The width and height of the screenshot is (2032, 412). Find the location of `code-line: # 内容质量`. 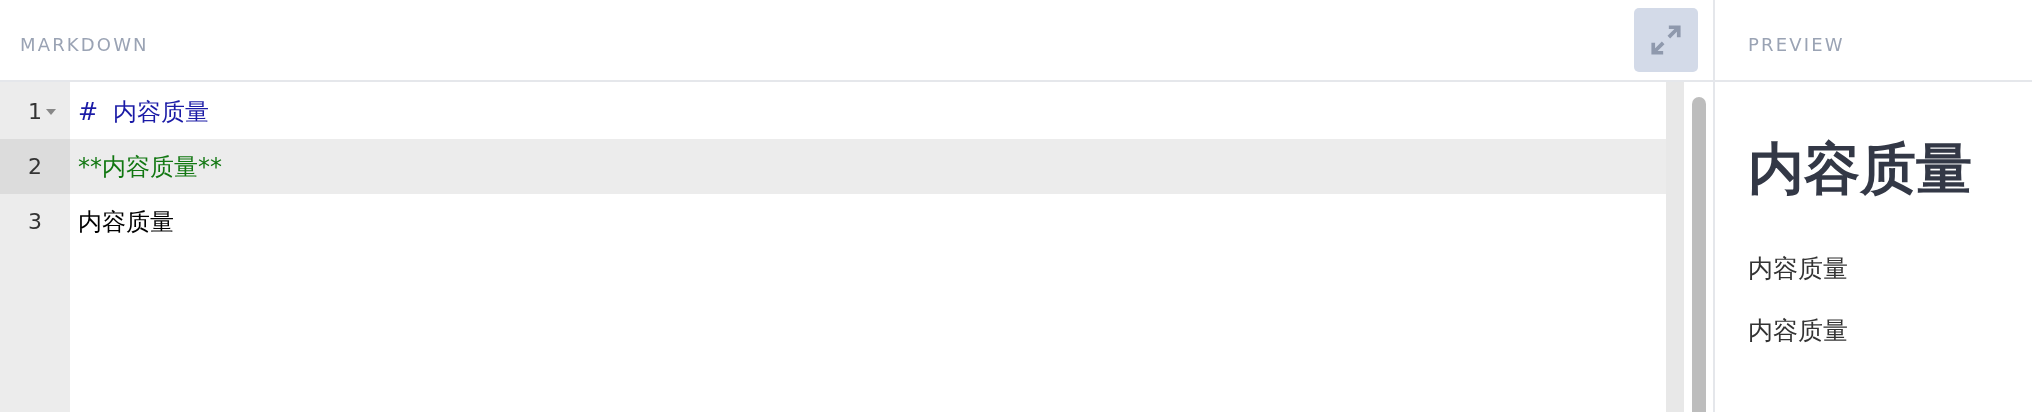

code-line: # 内容质量 is located at coordinates (144, 112).